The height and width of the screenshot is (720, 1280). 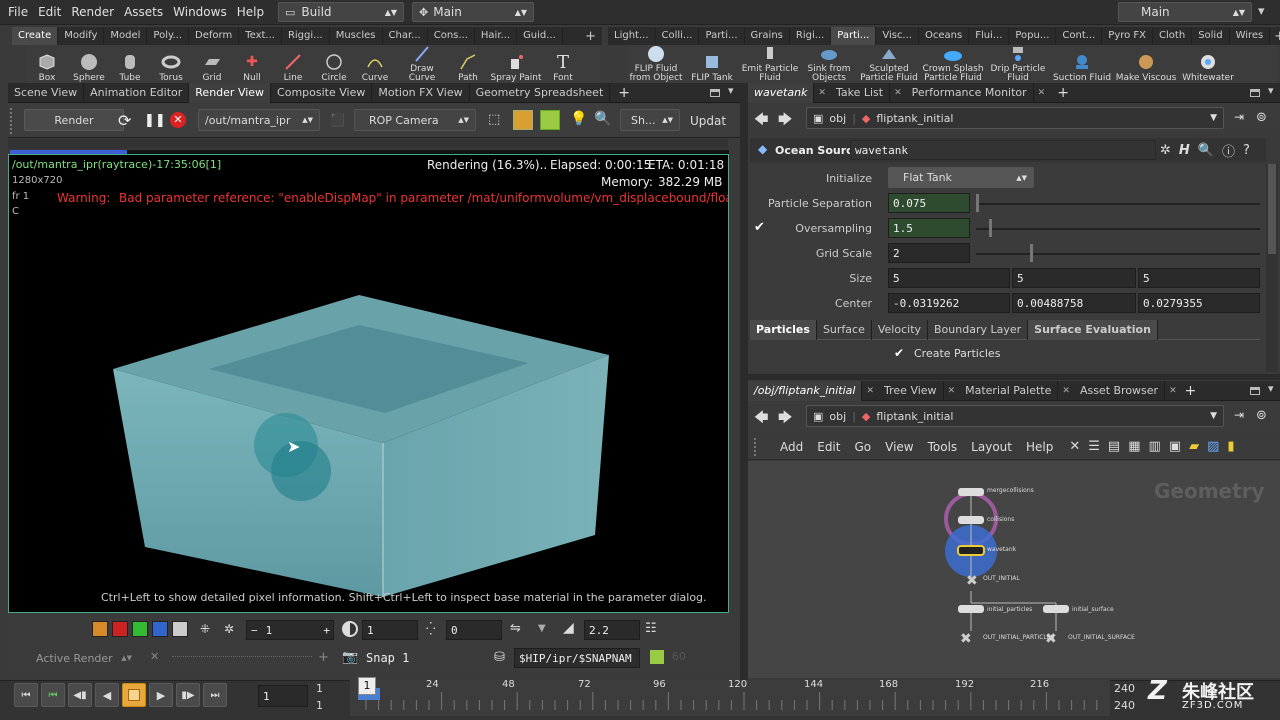 I want to click on image-icon: ▨, so click(x=1213, y=446).